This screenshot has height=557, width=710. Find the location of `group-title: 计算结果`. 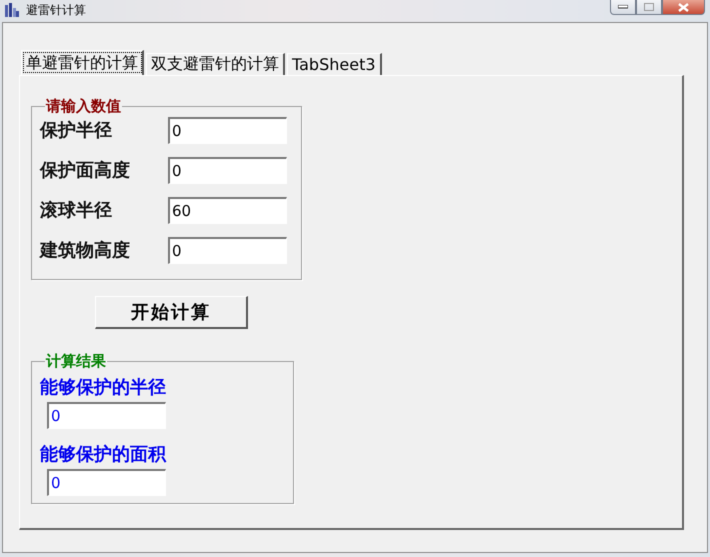

group-title: 计算结果 is located at coordinates (76, 361).